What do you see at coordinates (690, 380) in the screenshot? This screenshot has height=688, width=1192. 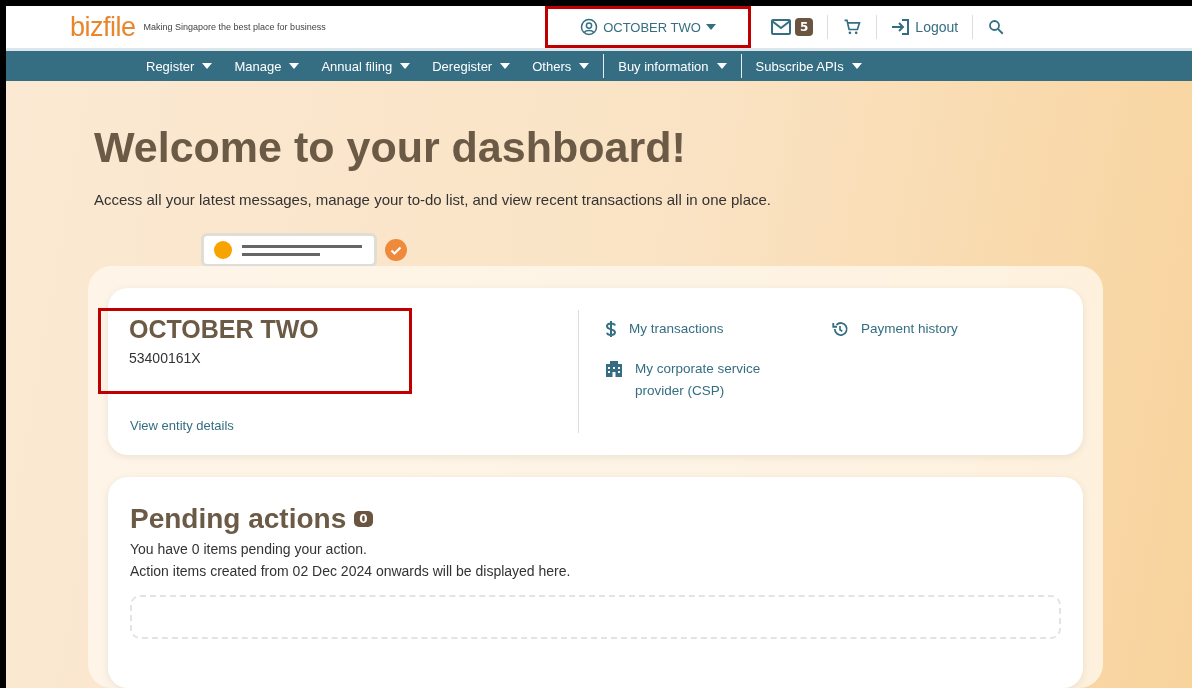 I see `quick-link: My corporate service provider (CSP)` at bounding box center [690, 380].